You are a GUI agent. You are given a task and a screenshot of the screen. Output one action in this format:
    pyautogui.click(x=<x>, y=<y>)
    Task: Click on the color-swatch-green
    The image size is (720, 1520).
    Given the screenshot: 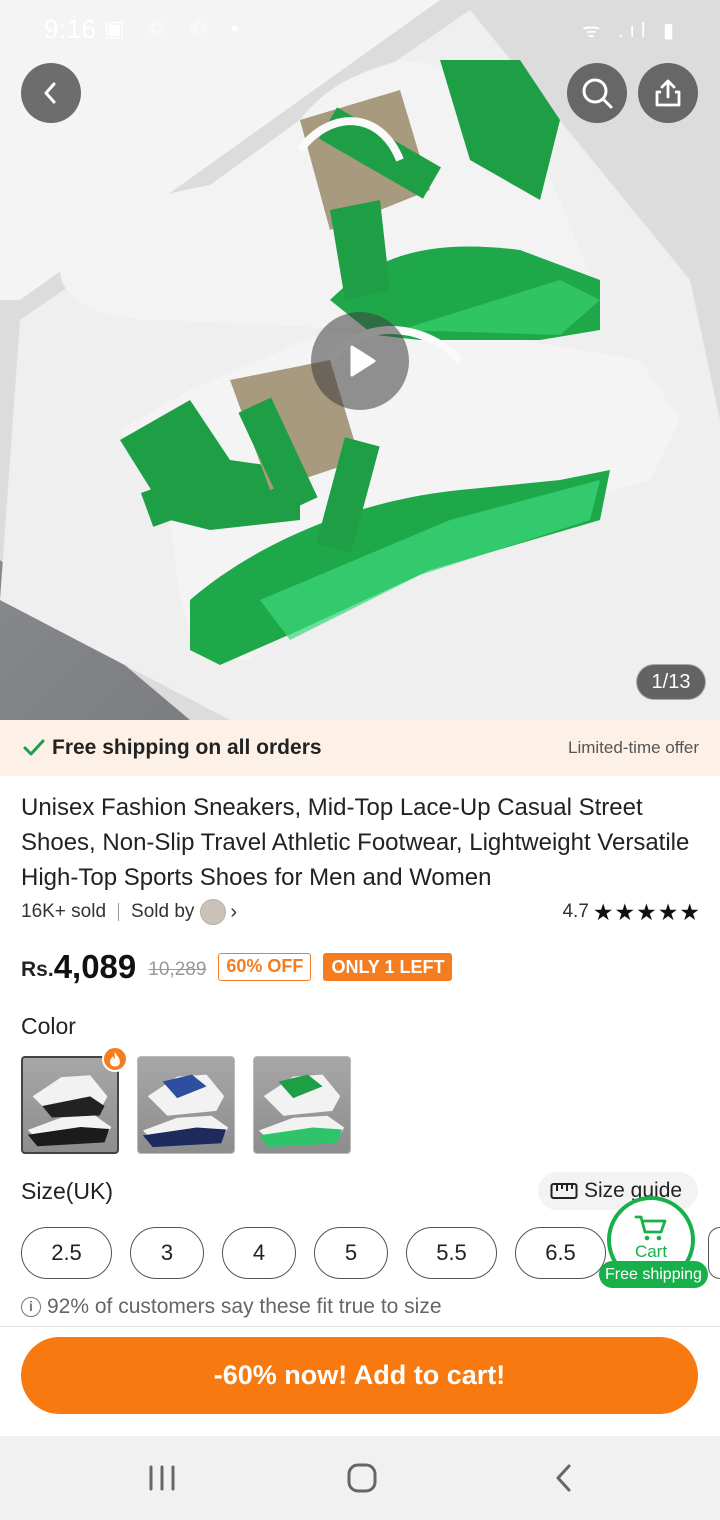 What is the action you would take?
    pyautogui.click(x=302, y=1105)
    